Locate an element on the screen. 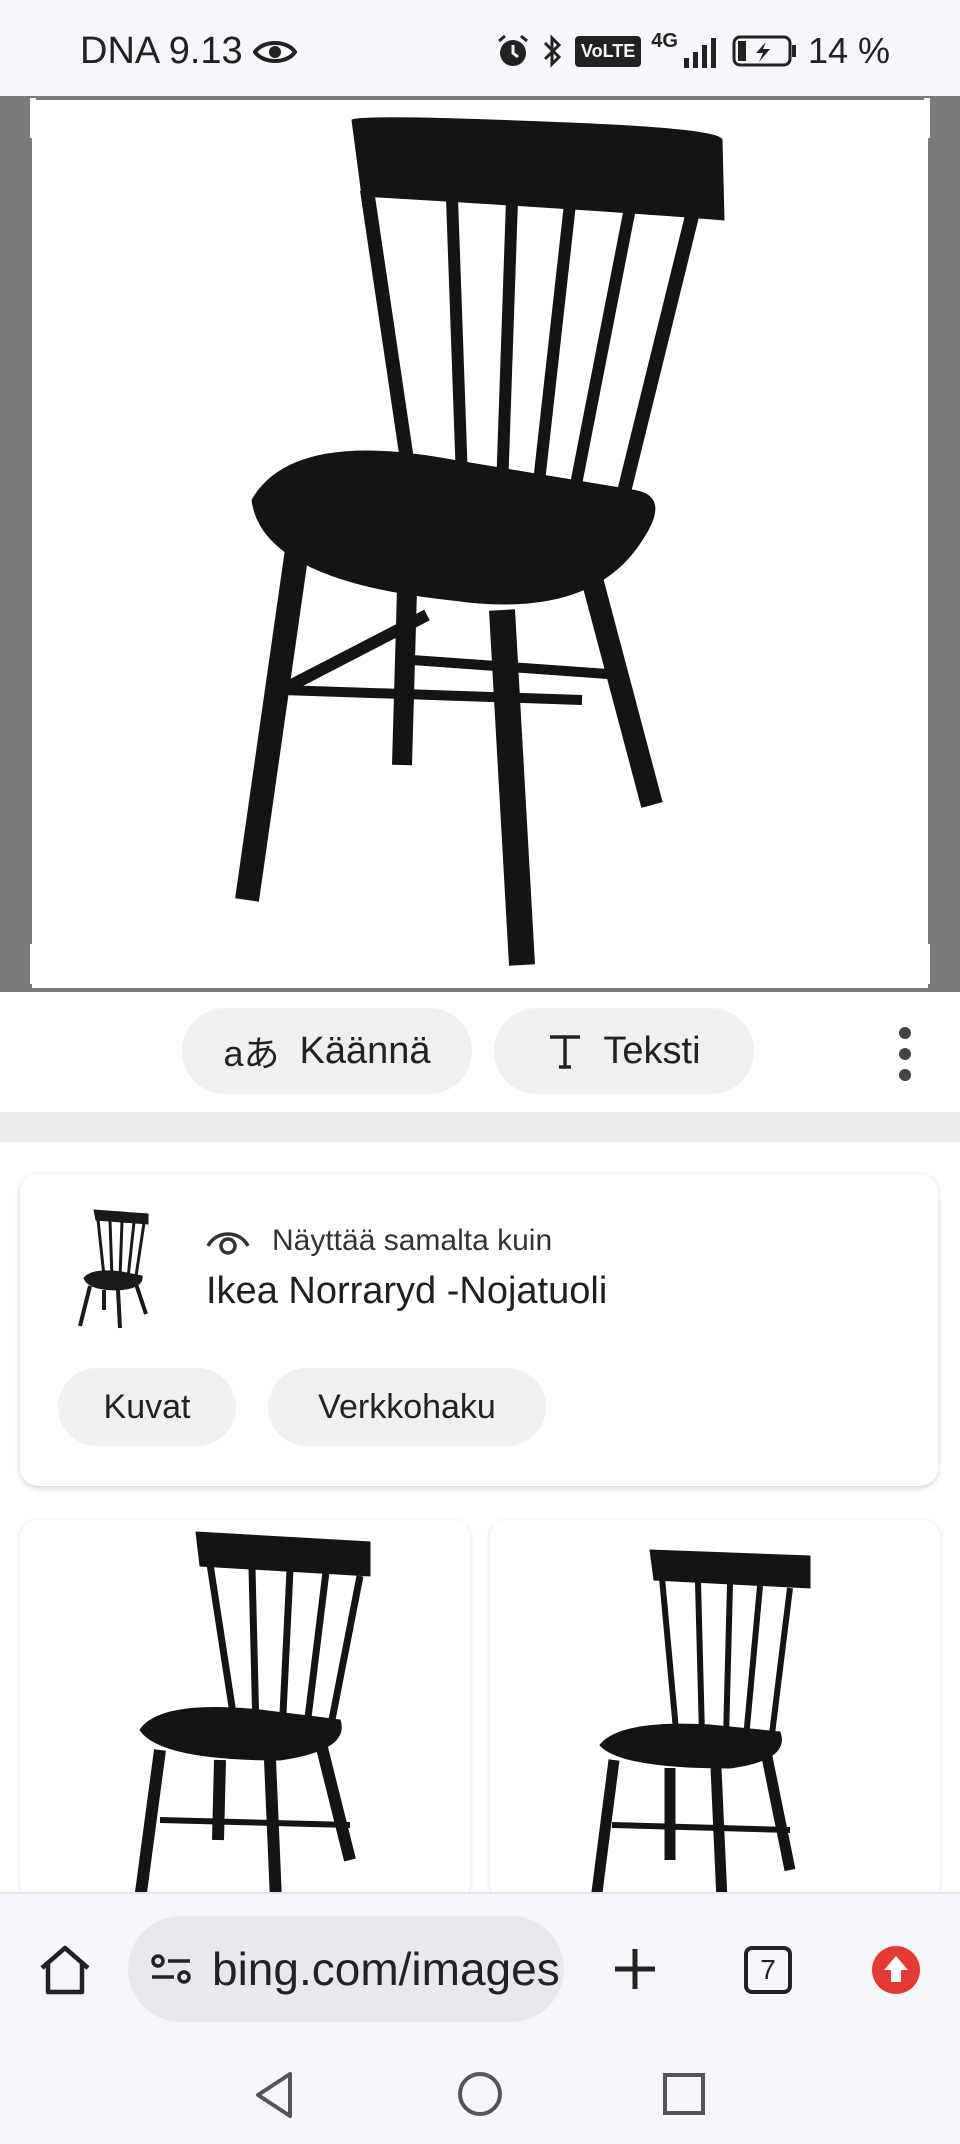 The height and width of the screenshot is (2144, 960). translate-button: aあ Käännä is located at coordinates (327, 1051).